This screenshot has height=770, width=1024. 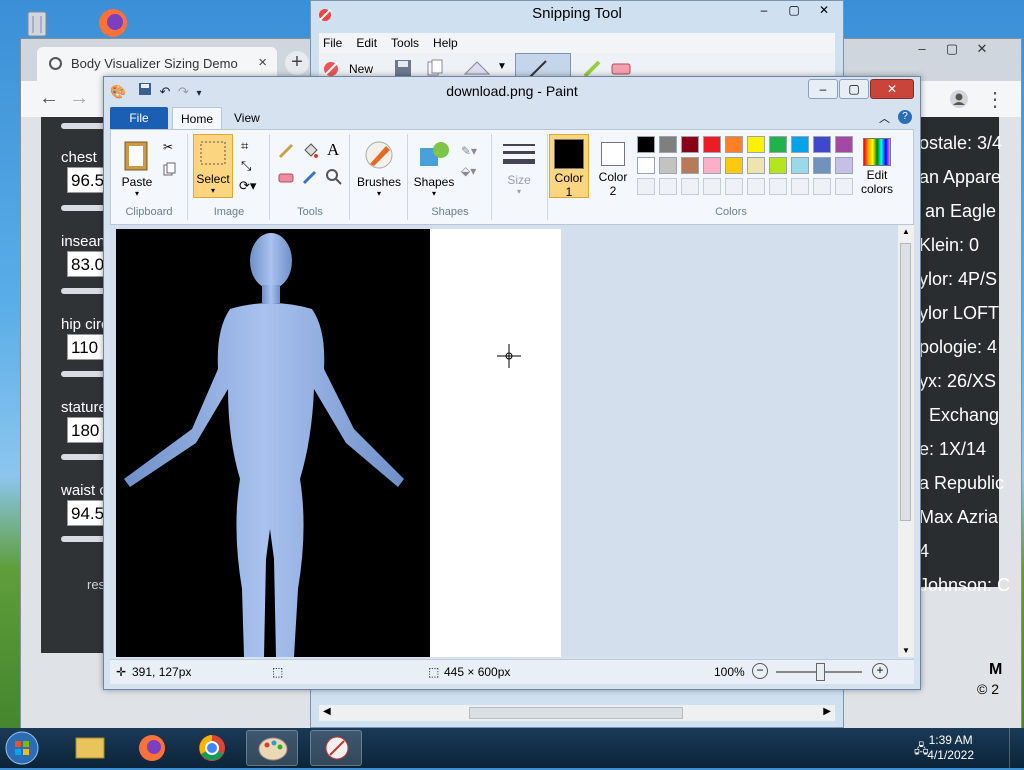 I want to click on zoom-slider-thumb, so click(x=820, y=672).